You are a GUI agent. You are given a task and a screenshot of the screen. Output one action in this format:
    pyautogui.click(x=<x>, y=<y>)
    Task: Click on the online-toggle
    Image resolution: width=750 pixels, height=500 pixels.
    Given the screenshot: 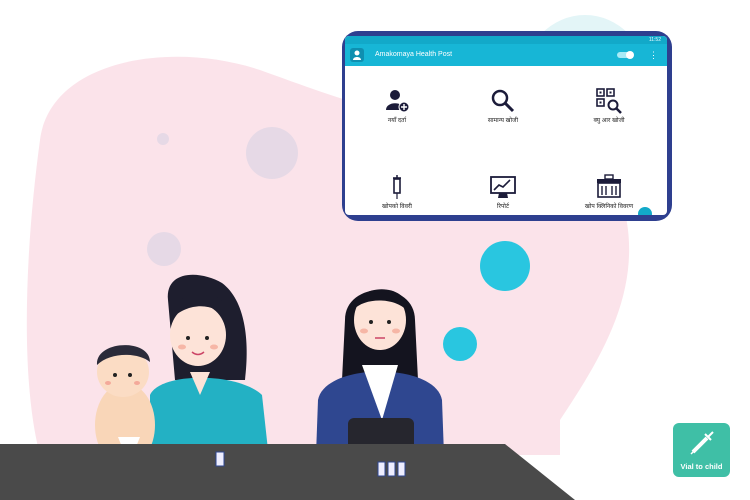 What is the action you would take?
    pyautogui.click(x=625, y=55)
    